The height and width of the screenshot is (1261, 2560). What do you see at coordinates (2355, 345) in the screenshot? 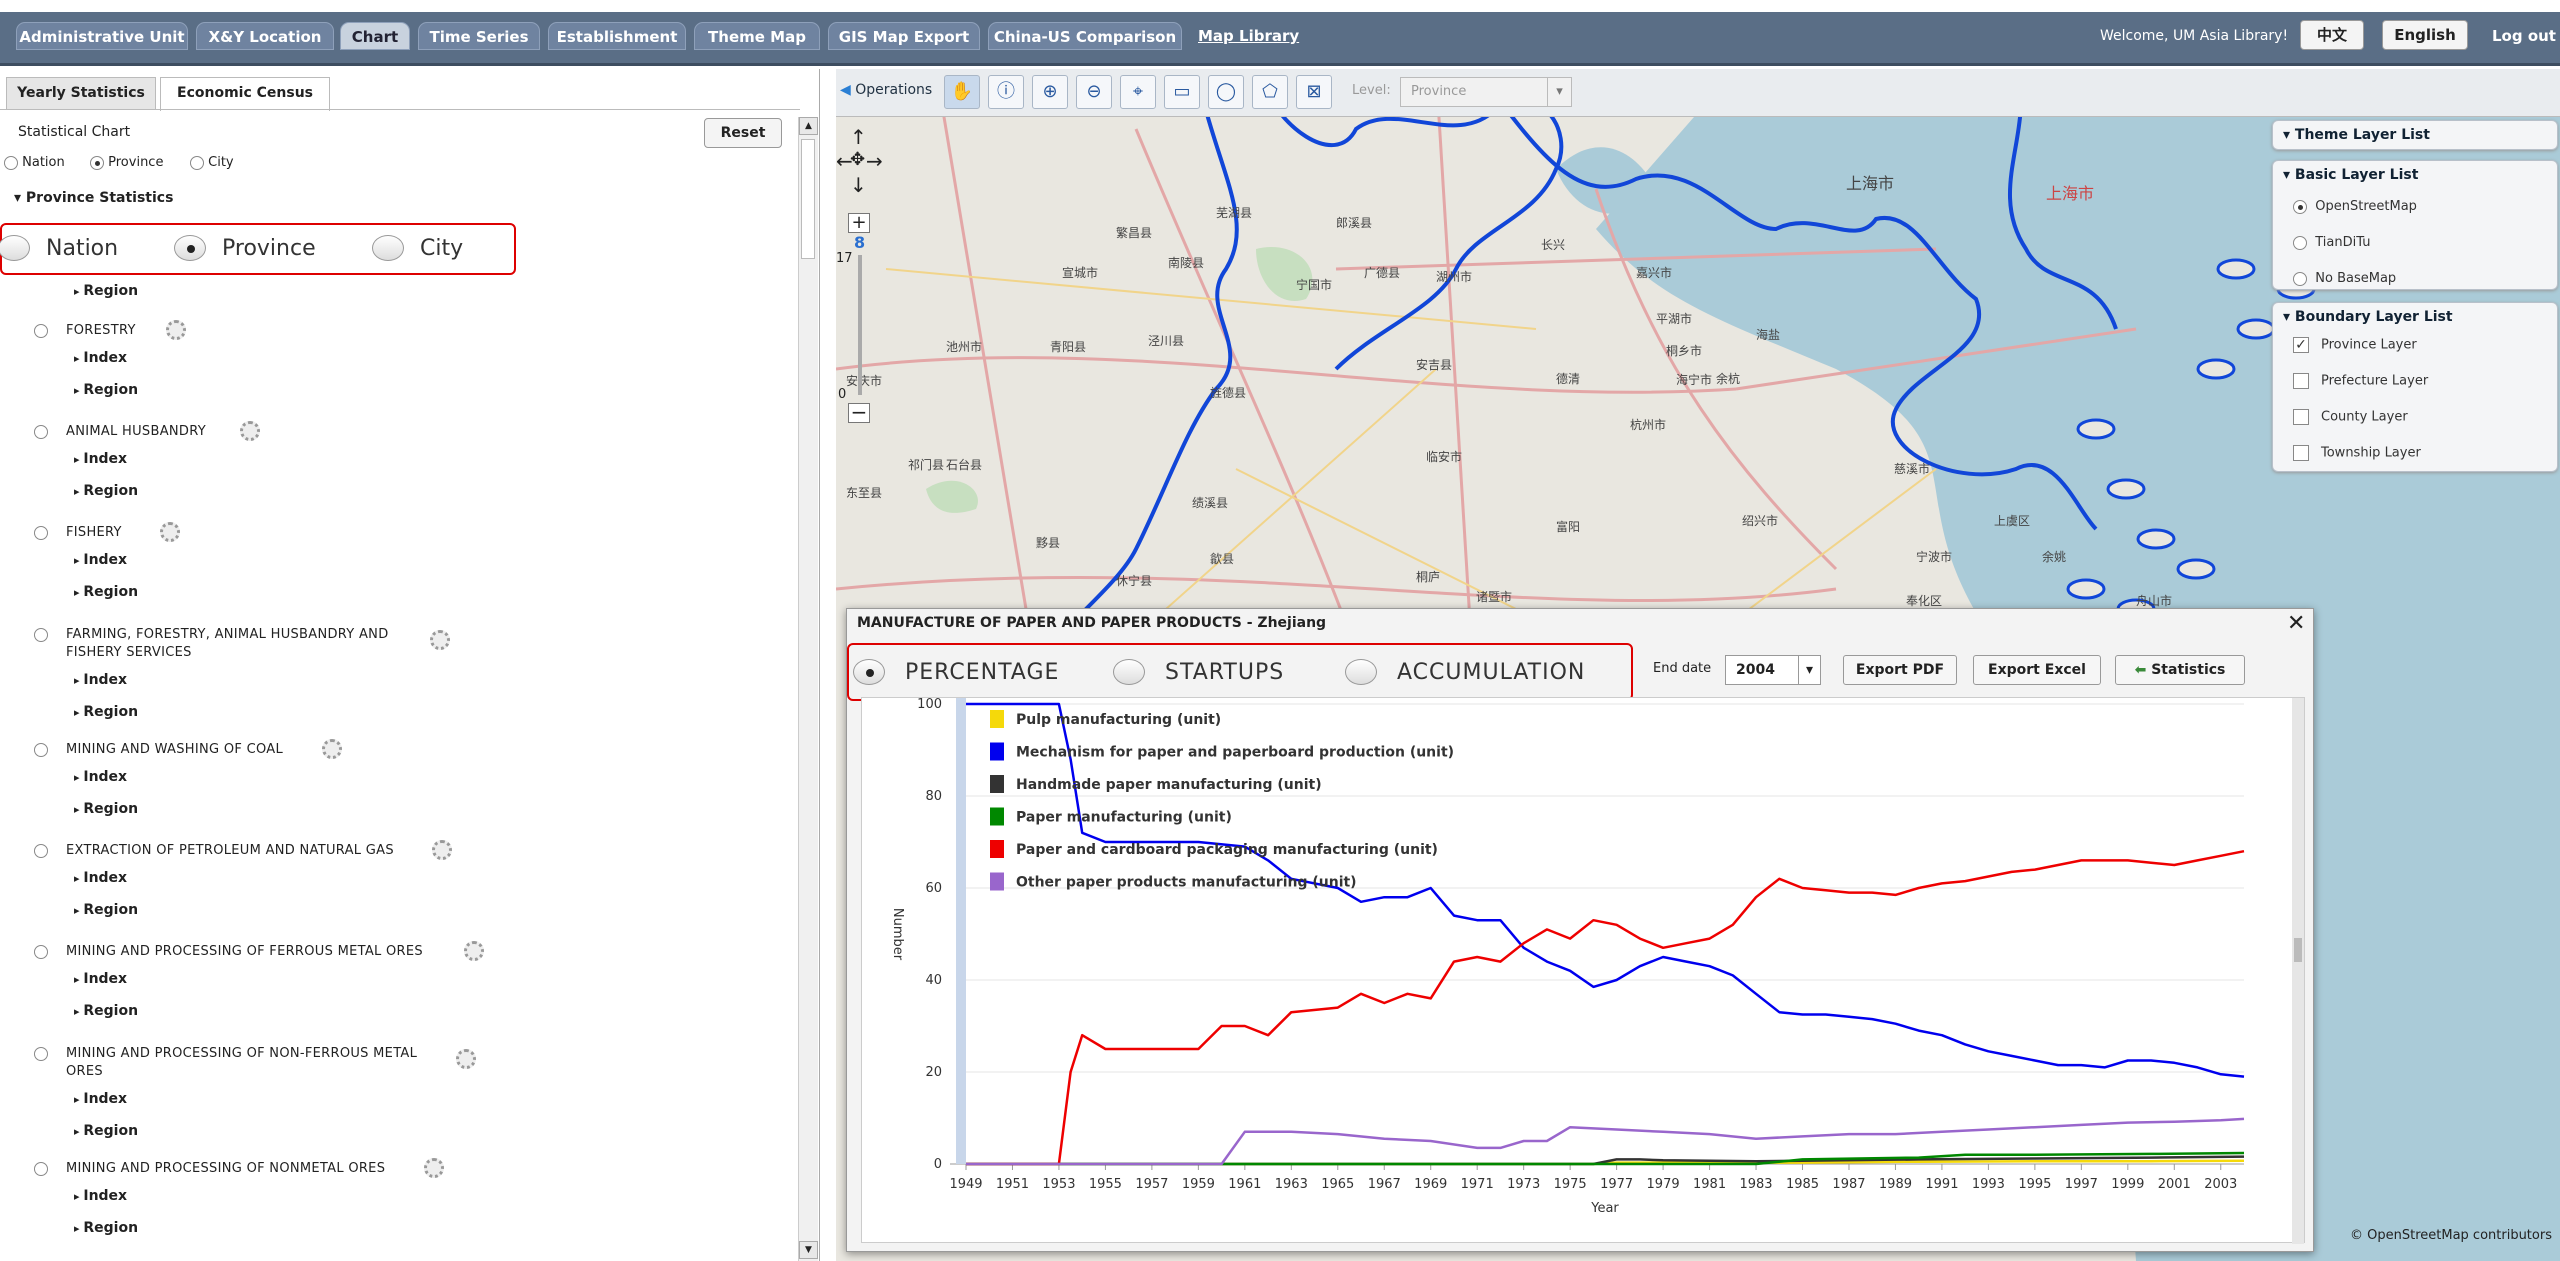
I see `layer-province: ✓ Province Layer` at bounding box center [2355, 345].